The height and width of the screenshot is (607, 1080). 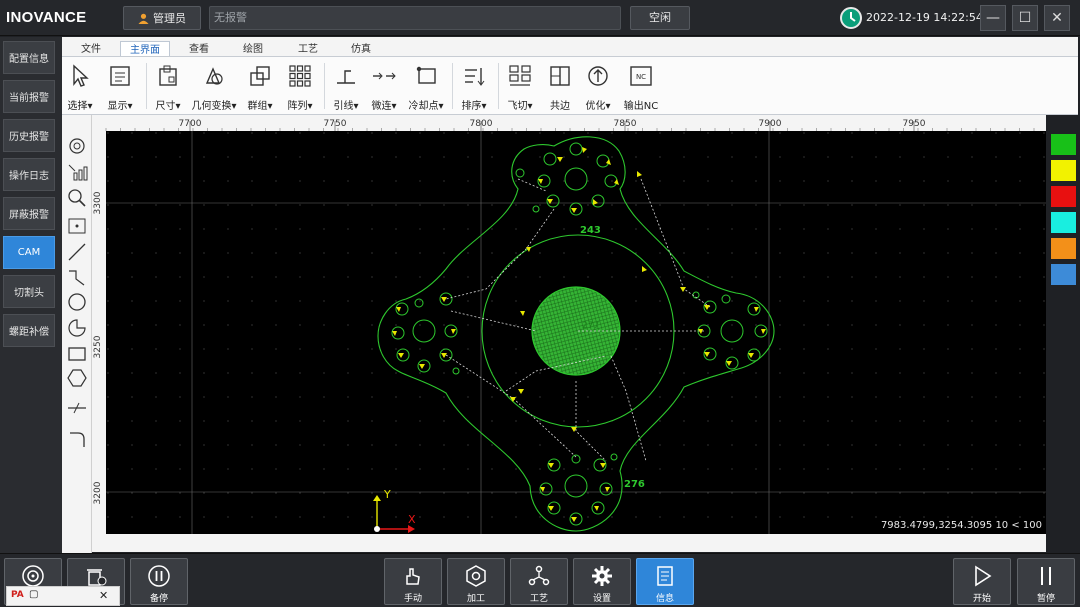 I want to click on sidebar-item-history-alarm: 历史报警, so click(x=29, y=135).